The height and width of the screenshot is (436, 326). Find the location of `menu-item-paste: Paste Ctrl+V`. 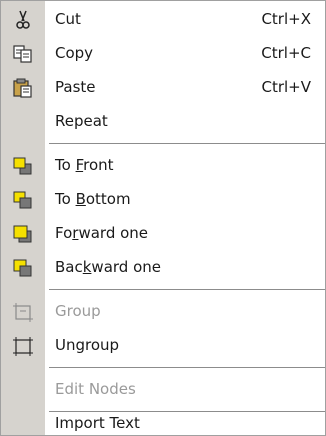

menu-item-paste: Paste Ctrl+V is located at coordinates (163, 88).